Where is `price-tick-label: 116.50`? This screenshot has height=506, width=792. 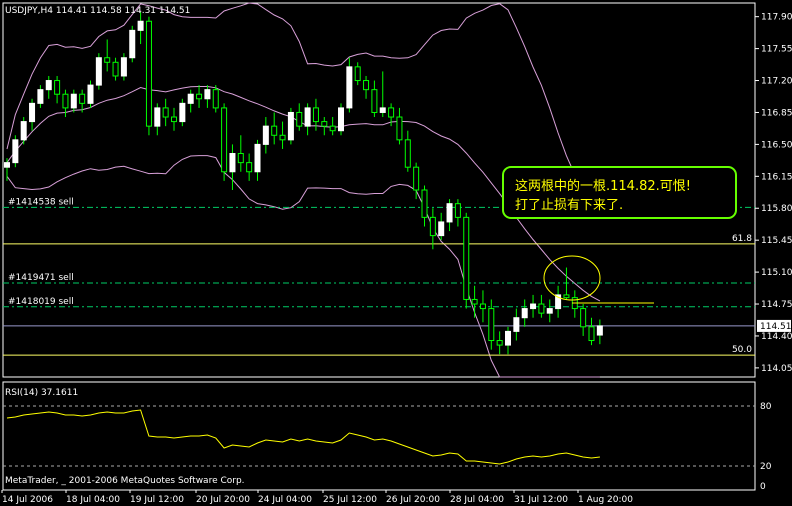 price-tick-label: 116.50 is located at coordinates (776, 145).